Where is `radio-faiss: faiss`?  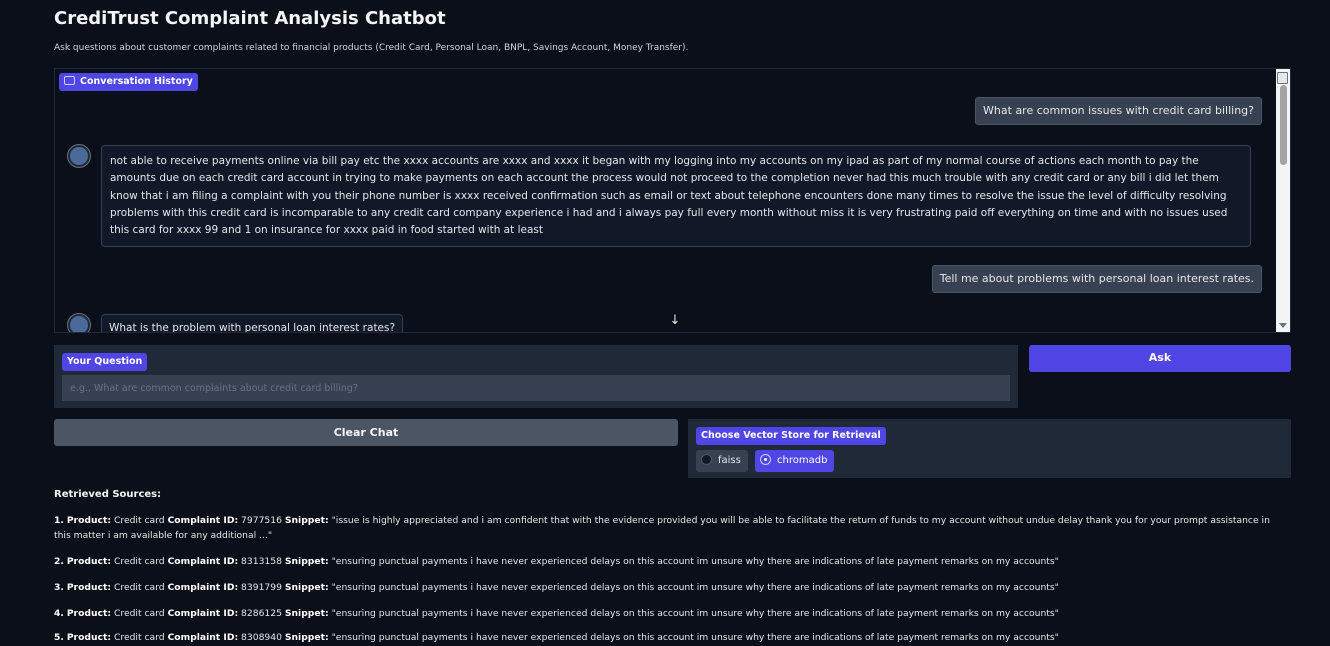 radio-faiss: faiss is located at coordinates (722, 461).